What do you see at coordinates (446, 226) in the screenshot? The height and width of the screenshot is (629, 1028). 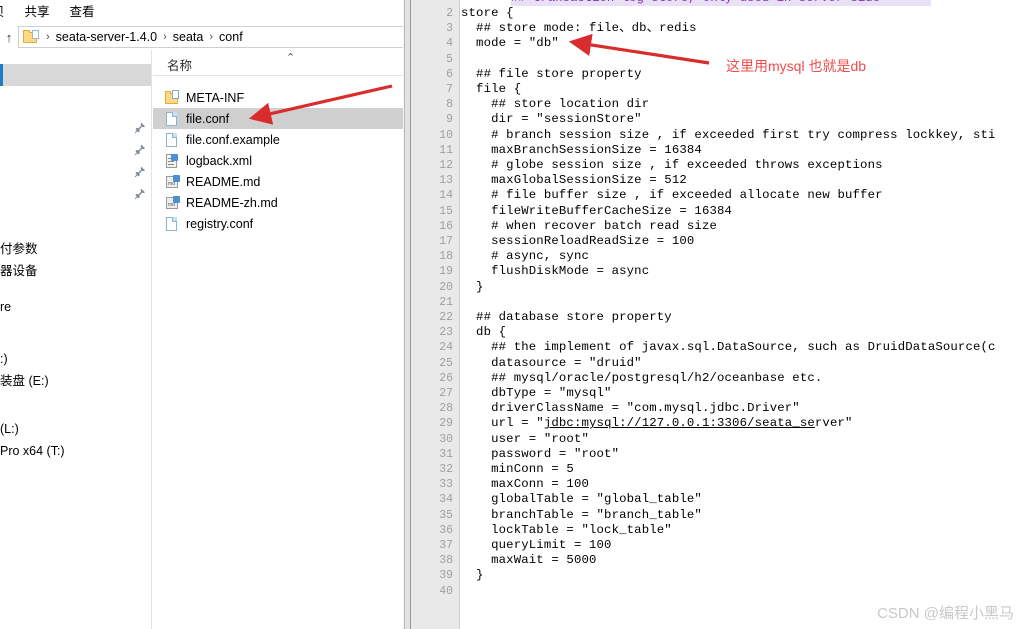 I see `line-number: 16` at bounding box center [446, 226].